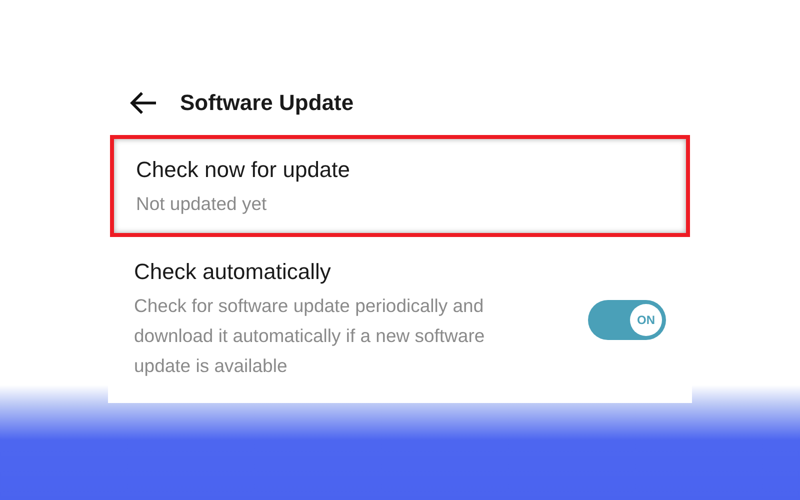  What do you see at coordinates (267, 103) in the screenshot?
I see `screen-title: Software Update` at bounding box center [267, 103].